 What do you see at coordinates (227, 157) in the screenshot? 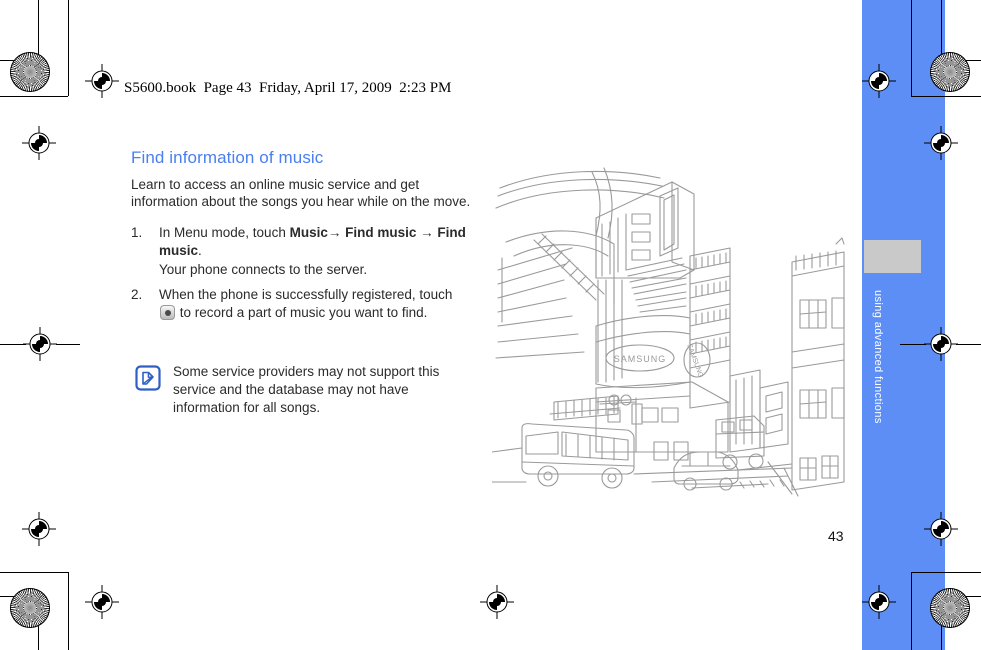
I see `page-title: Find information of music` at bounding box center [227, 157].